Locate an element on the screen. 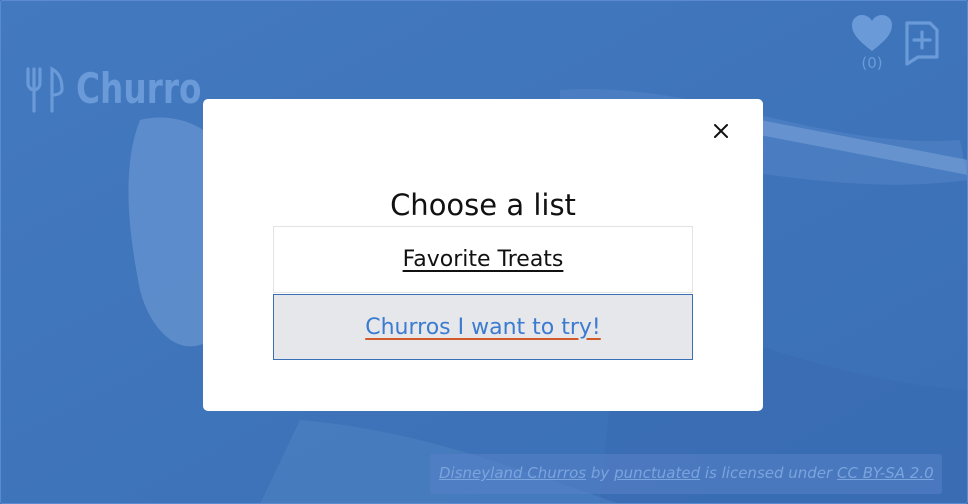  favorites-button: (0) is located at coordinates (872, 43).